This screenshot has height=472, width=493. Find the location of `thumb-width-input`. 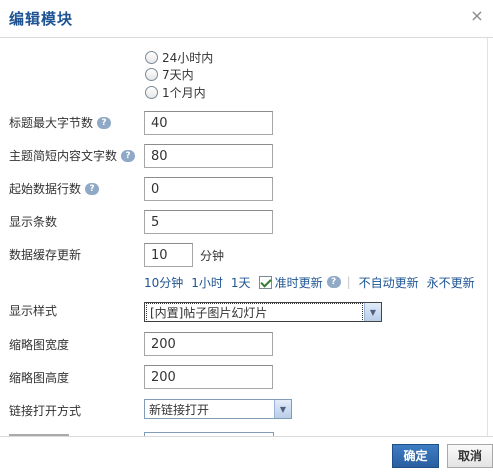

thumb-width-input is located at coordinates (208, 344).